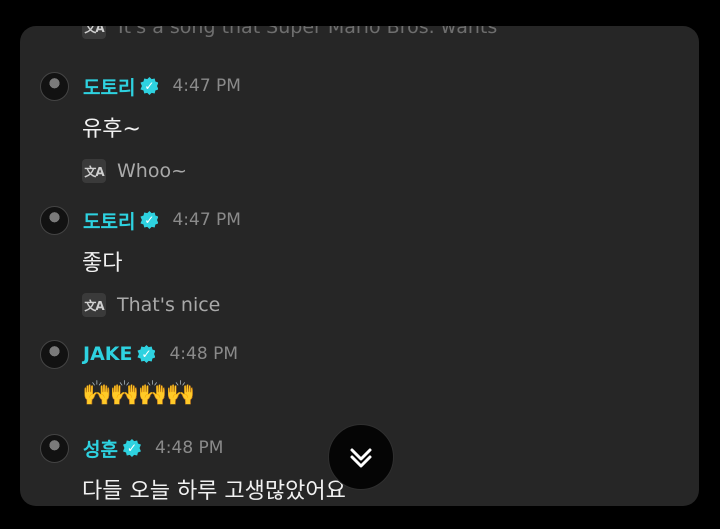 The image size is (720, 529). What do you see at coordinates (102, 263) in the screenshot?
I see `message-text: 좋다` at bounding box center [102, 263].